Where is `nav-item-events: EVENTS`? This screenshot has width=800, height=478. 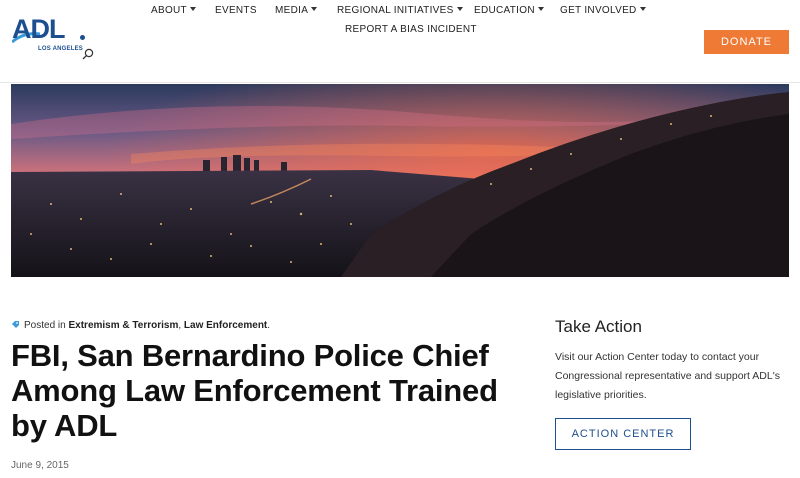 nav-item-events: EVENTS is located at coordinates (236, 10).